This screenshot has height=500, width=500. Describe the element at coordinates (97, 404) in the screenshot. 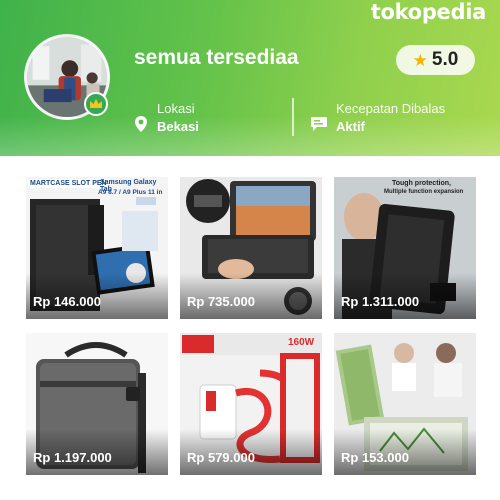

I see `product-card: Rp 1.197.000` at that location.